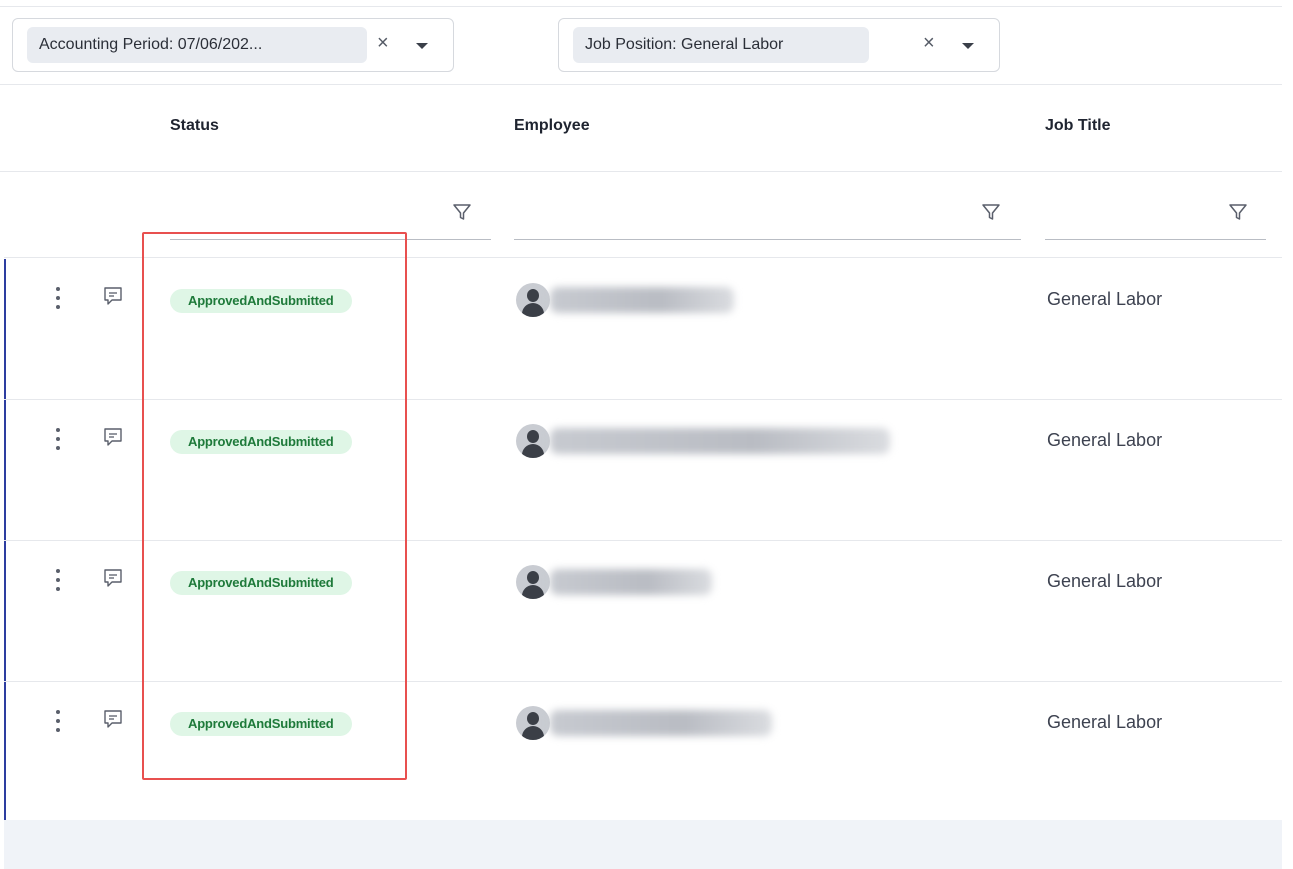 This screenshot has height=869, width=1293. What do you see at coordinates (641, 171) in the screenshot?
I see `header-bottom-divider` at bounding box center [641, 171].